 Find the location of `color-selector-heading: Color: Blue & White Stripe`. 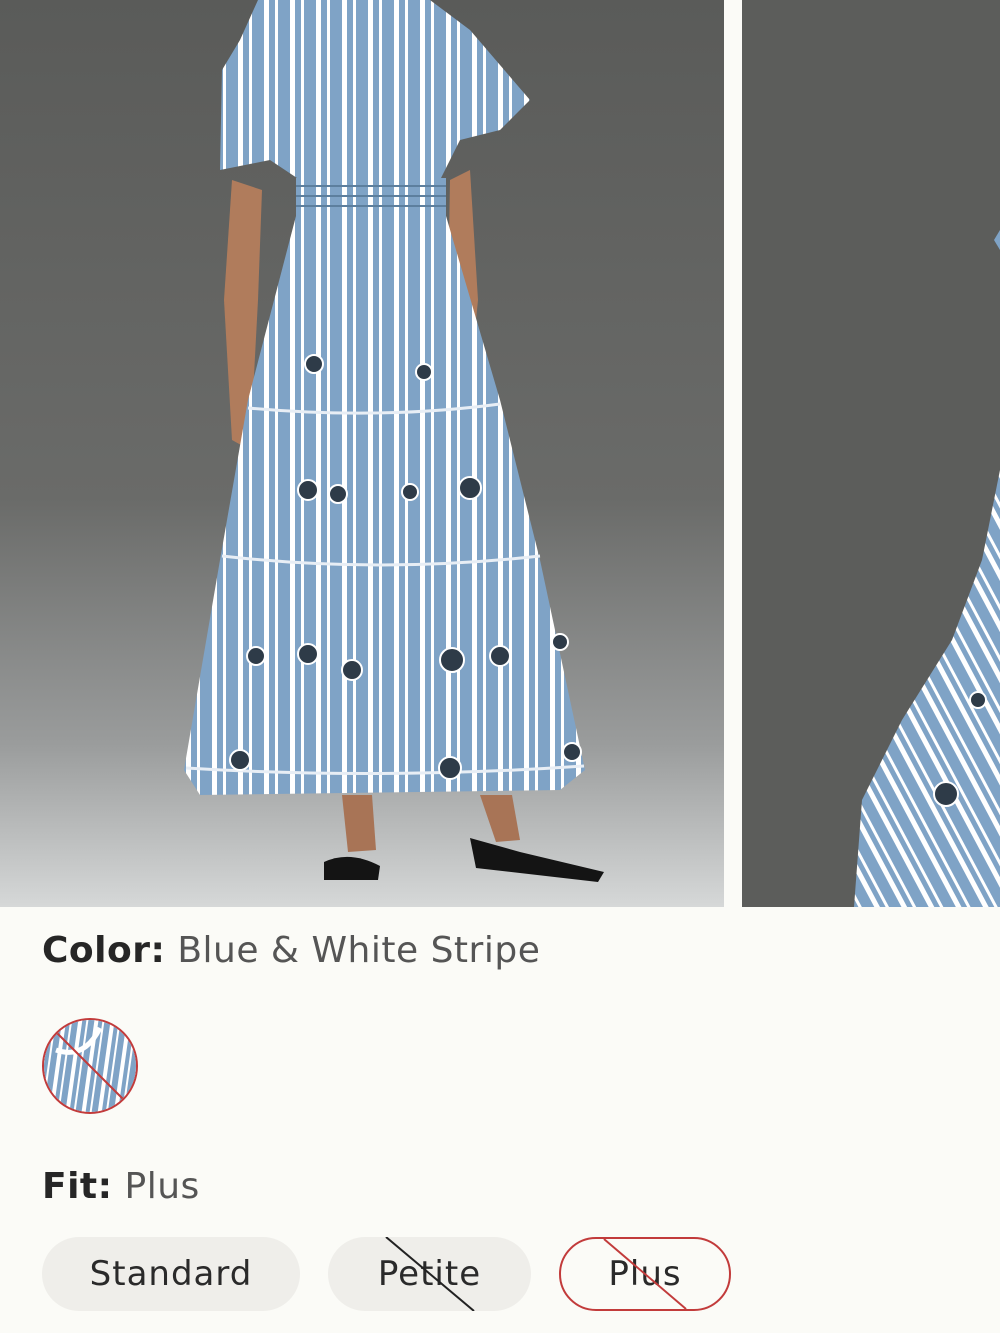

color-selector-heading: Color: Blue & White Stripe is located at coordinates (291, 950).